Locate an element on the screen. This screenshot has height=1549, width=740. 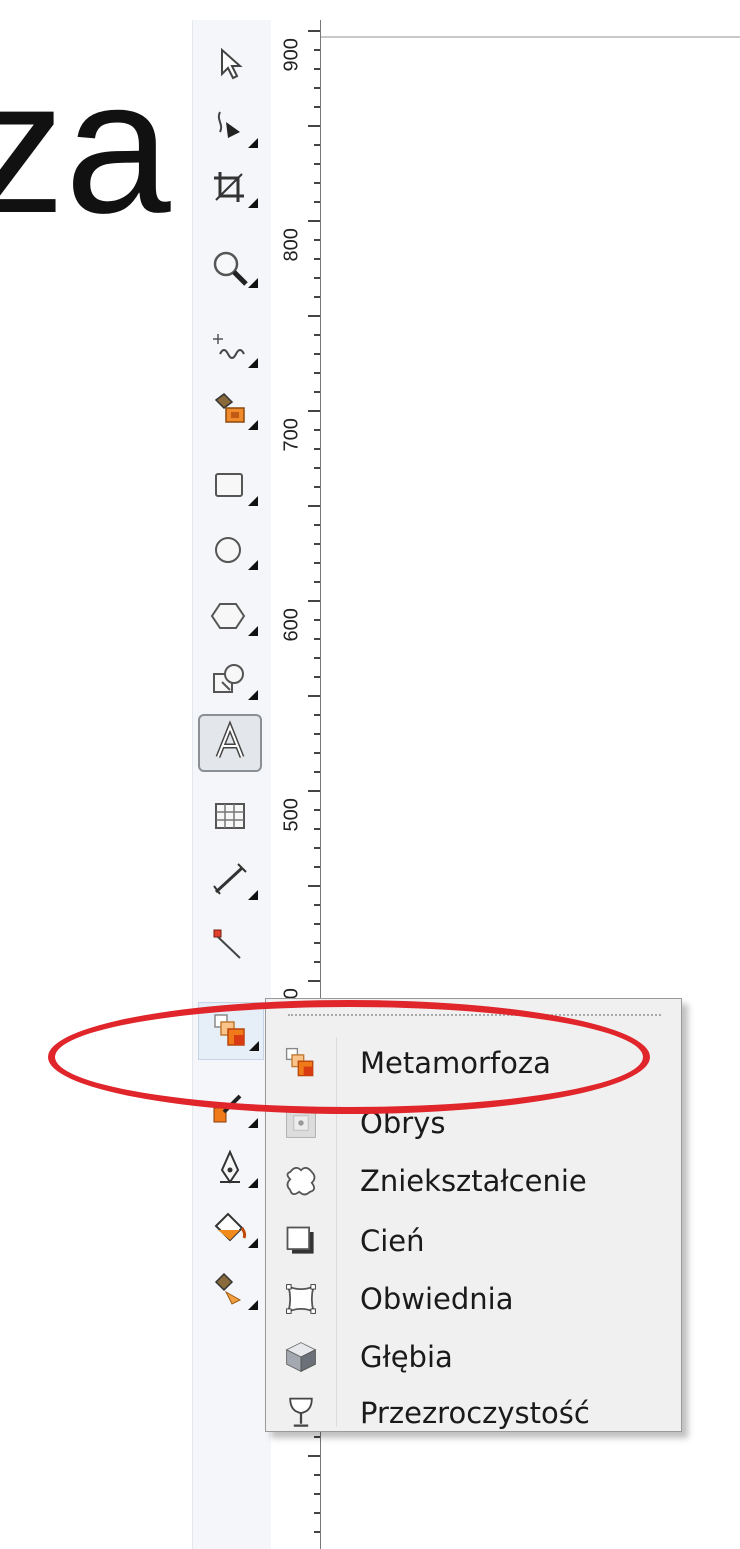
paint-bucket-icon is located at coordinates (230, 1227).